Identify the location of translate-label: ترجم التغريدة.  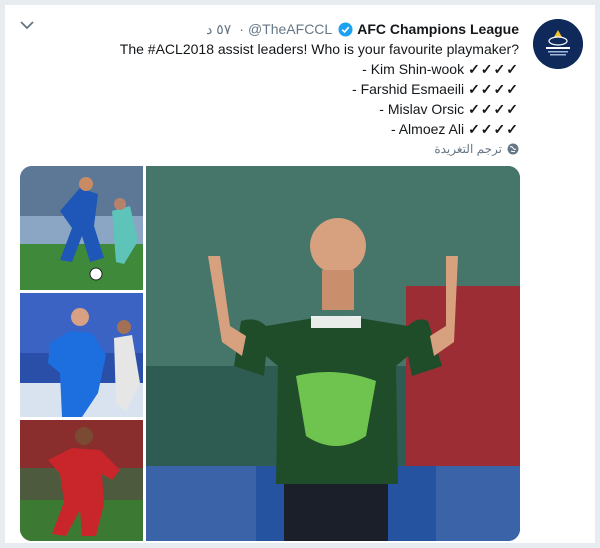
(468, 149).